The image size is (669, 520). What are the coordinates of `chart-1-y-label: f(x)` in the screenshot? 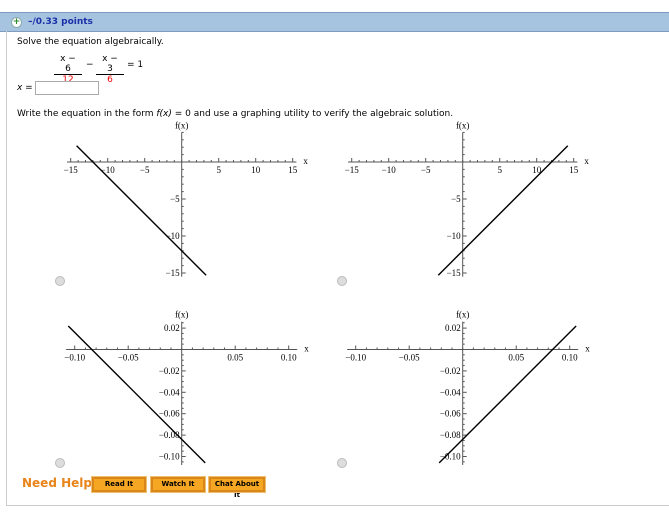 It's located at (182, 125).